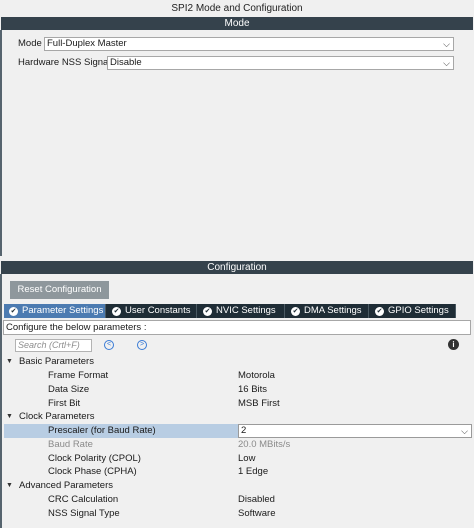 The height and width of the screenshot is (528, 474). What do you see at coordinates (249, 44) in the screenshot?
I see `mode-select: Full-Duplex Master ⌵` at bounding box center [249, 44].